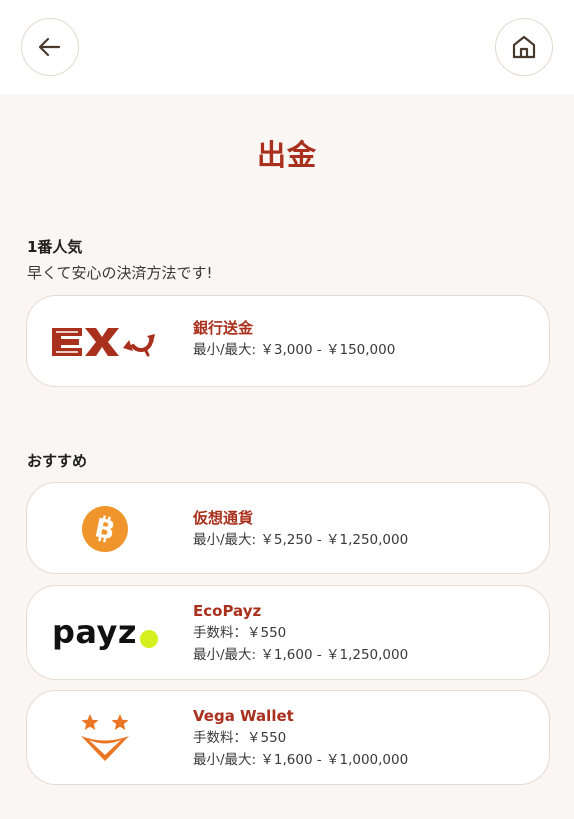 Image resolution: width=574 pixels, height=819 pixels. I want to click on bitcoin-logo: B, so click(105, 529).